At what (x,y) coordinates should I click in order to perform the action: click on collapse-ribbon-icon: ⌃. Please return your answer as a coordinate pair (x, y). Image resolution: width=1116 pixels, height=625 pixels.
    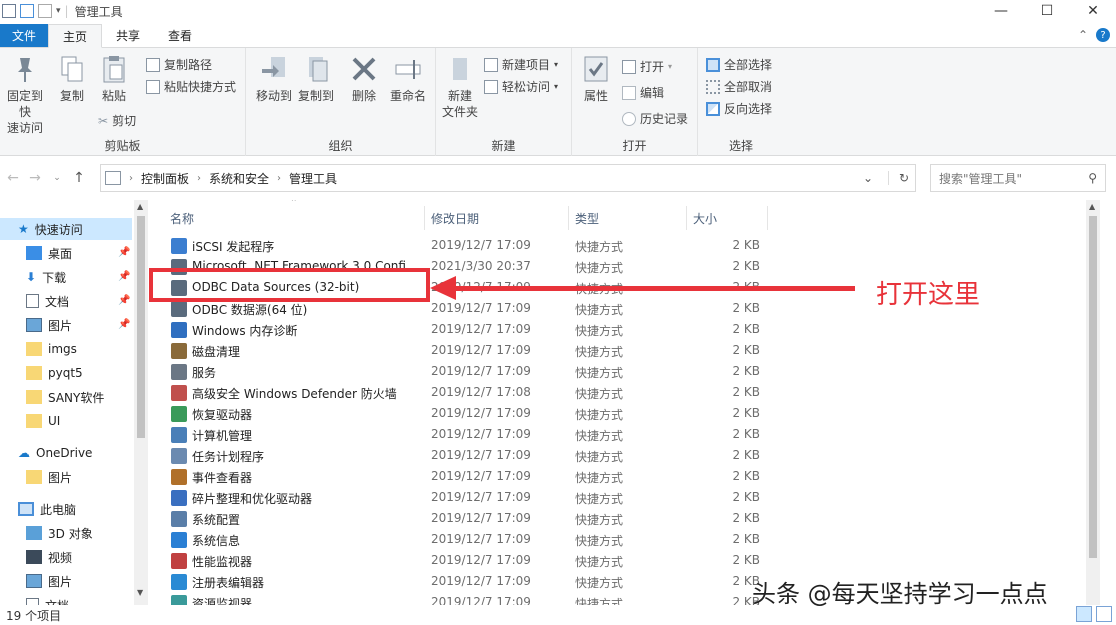
    Looking at the image, I should click on (1083, 35).